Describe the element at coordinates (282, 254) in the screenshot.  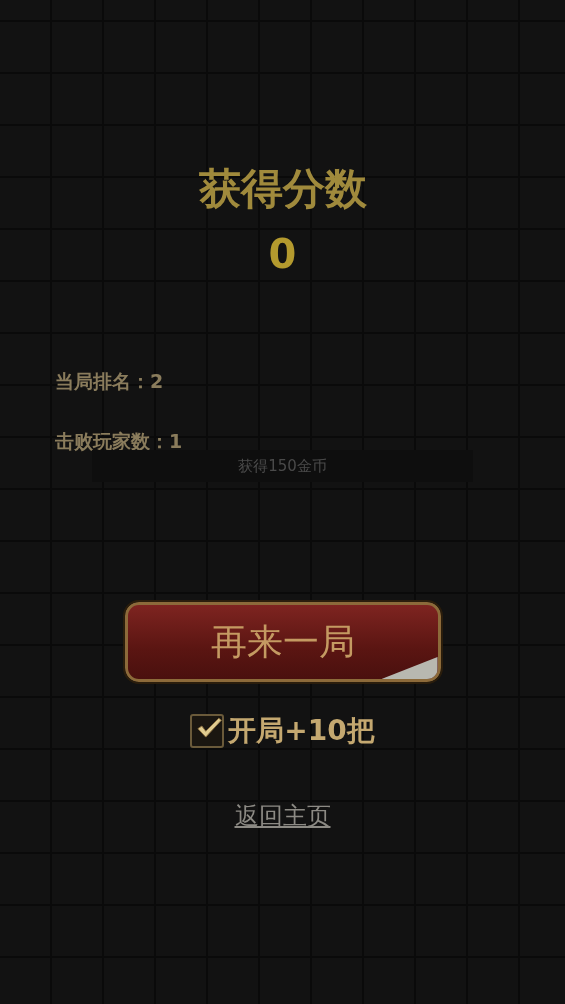
I see `score-value: 0` at that location.